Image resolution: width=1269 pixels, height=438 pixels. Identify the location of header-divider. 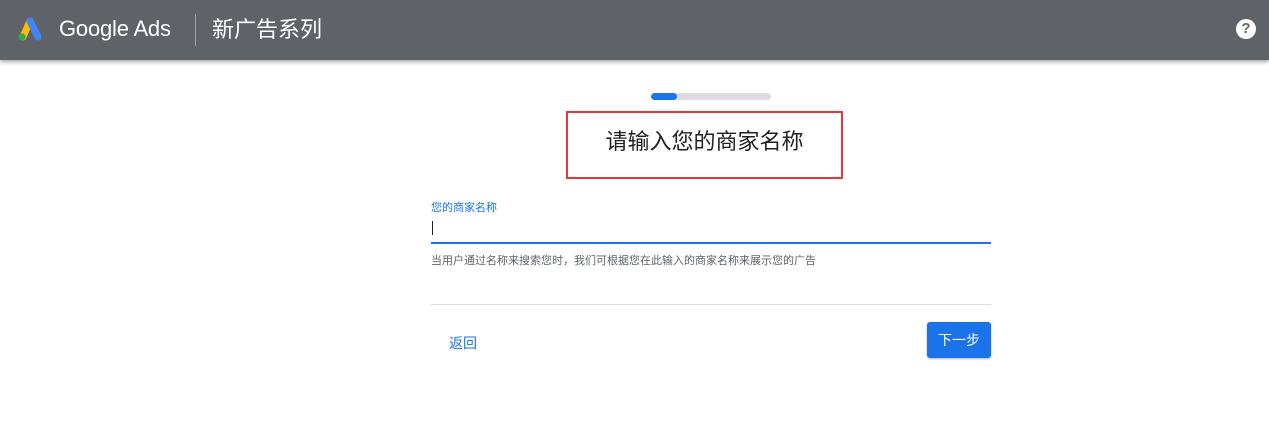
(195, 30).